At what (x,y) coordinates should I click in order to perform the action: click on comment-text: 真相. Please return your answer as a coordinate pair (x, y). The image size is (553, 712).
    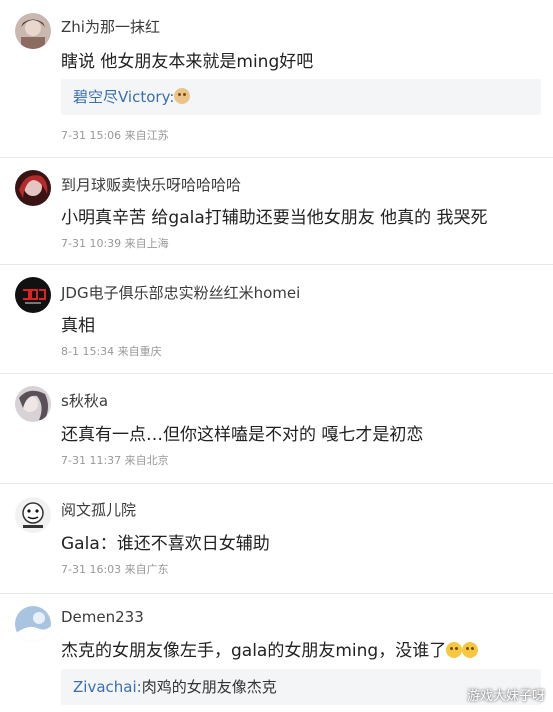
    Looking at the image, I should click on (78, 326).